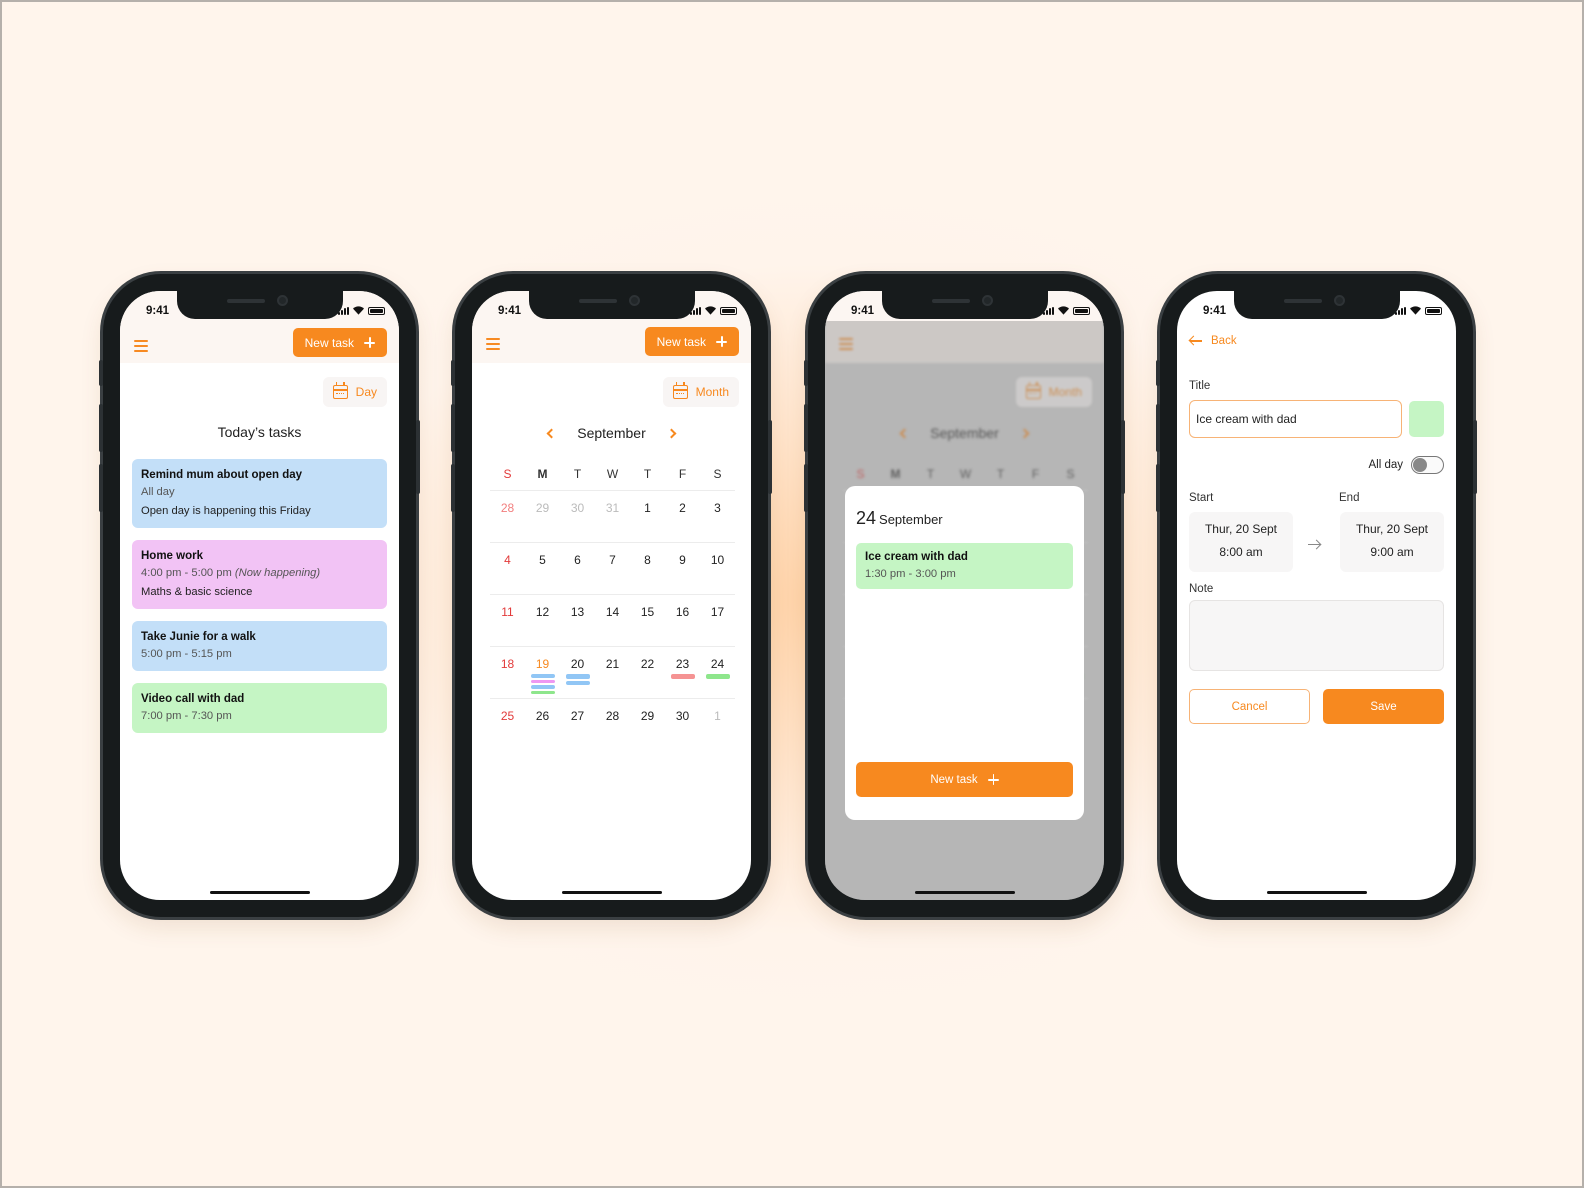  Describe the element at coordinates (507, 560) in the screenshot. I see `day-number: 4` at that location.